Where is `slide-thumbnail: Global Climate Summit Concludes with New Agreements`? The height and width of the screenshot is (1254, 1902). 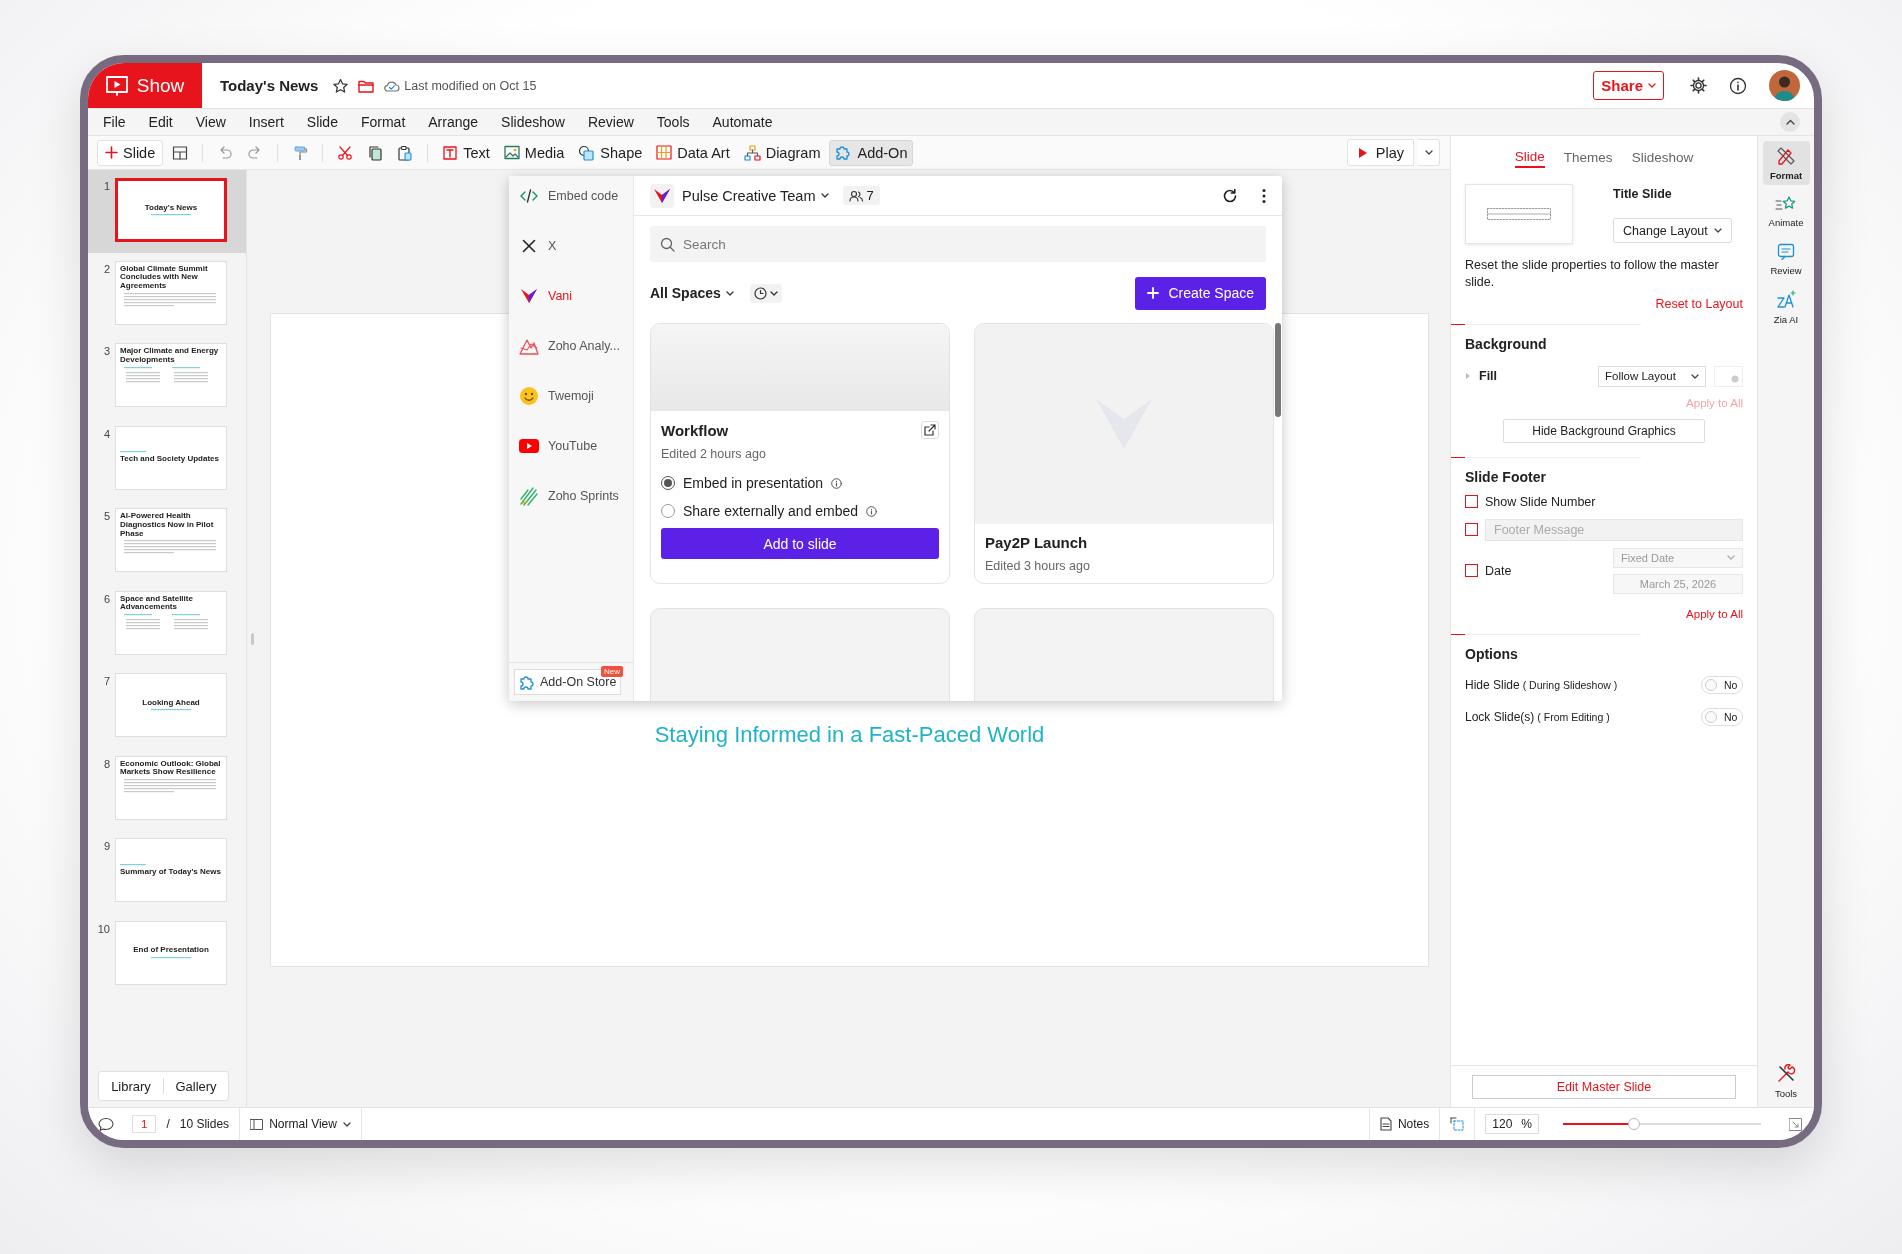 slide-thumbnail: Global Climate Summit Concludes with New Agreements is located at coordinates (171, 292).